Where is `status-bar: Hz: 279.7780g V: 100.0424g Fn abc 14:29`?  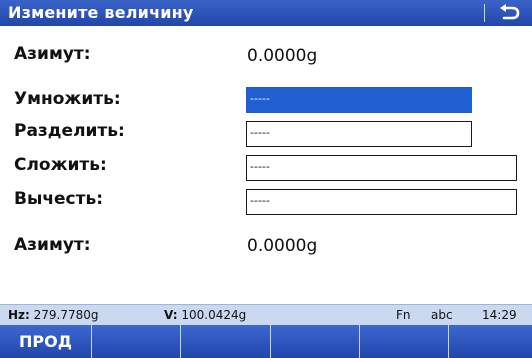
status-bar: Hz: 279.7780g V: 100.0424g Fn abc 14:29 is located at coordinates (266, 314).